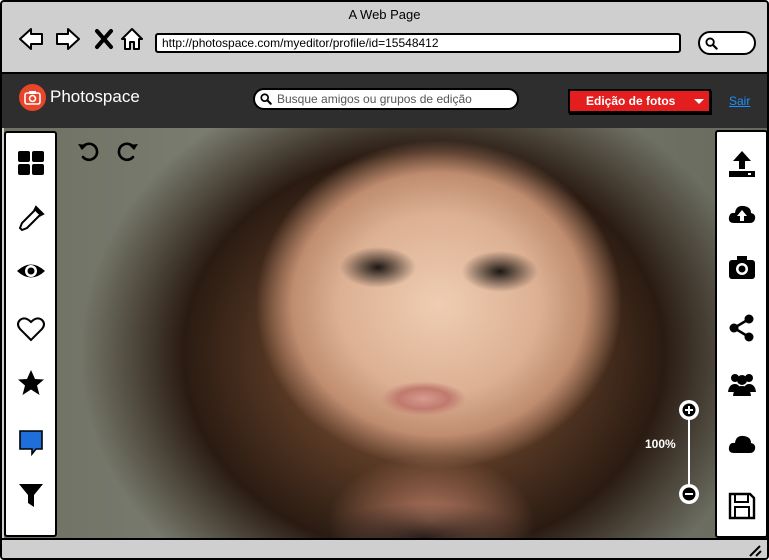  Describe the element at coordinates (660, 444) in the screenshot. I see `zoom-level: 100%` at that location.